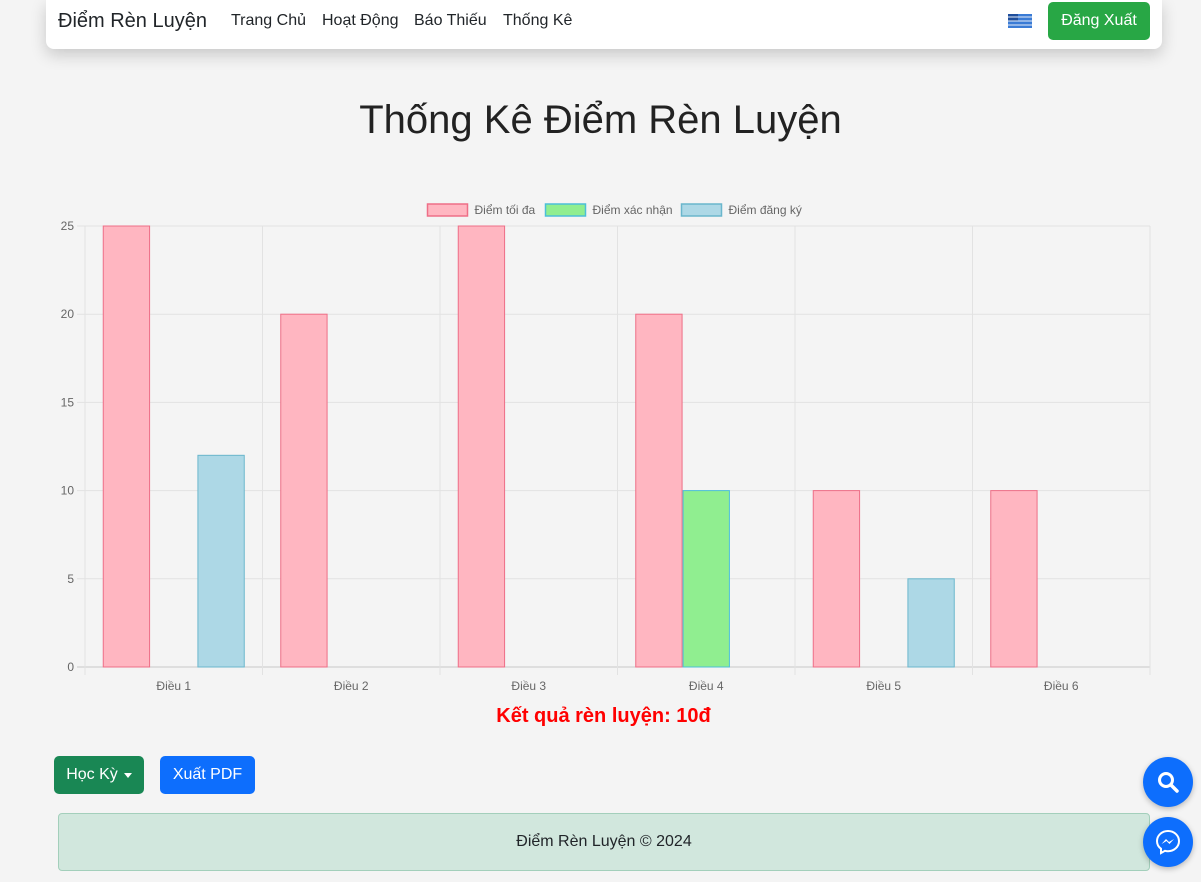 The height and width of the screenshot is (882, 1201). Describe the element at coordinates (706, 686) in the screenshot. I see `x-tick-label: Điều 4` at that location.